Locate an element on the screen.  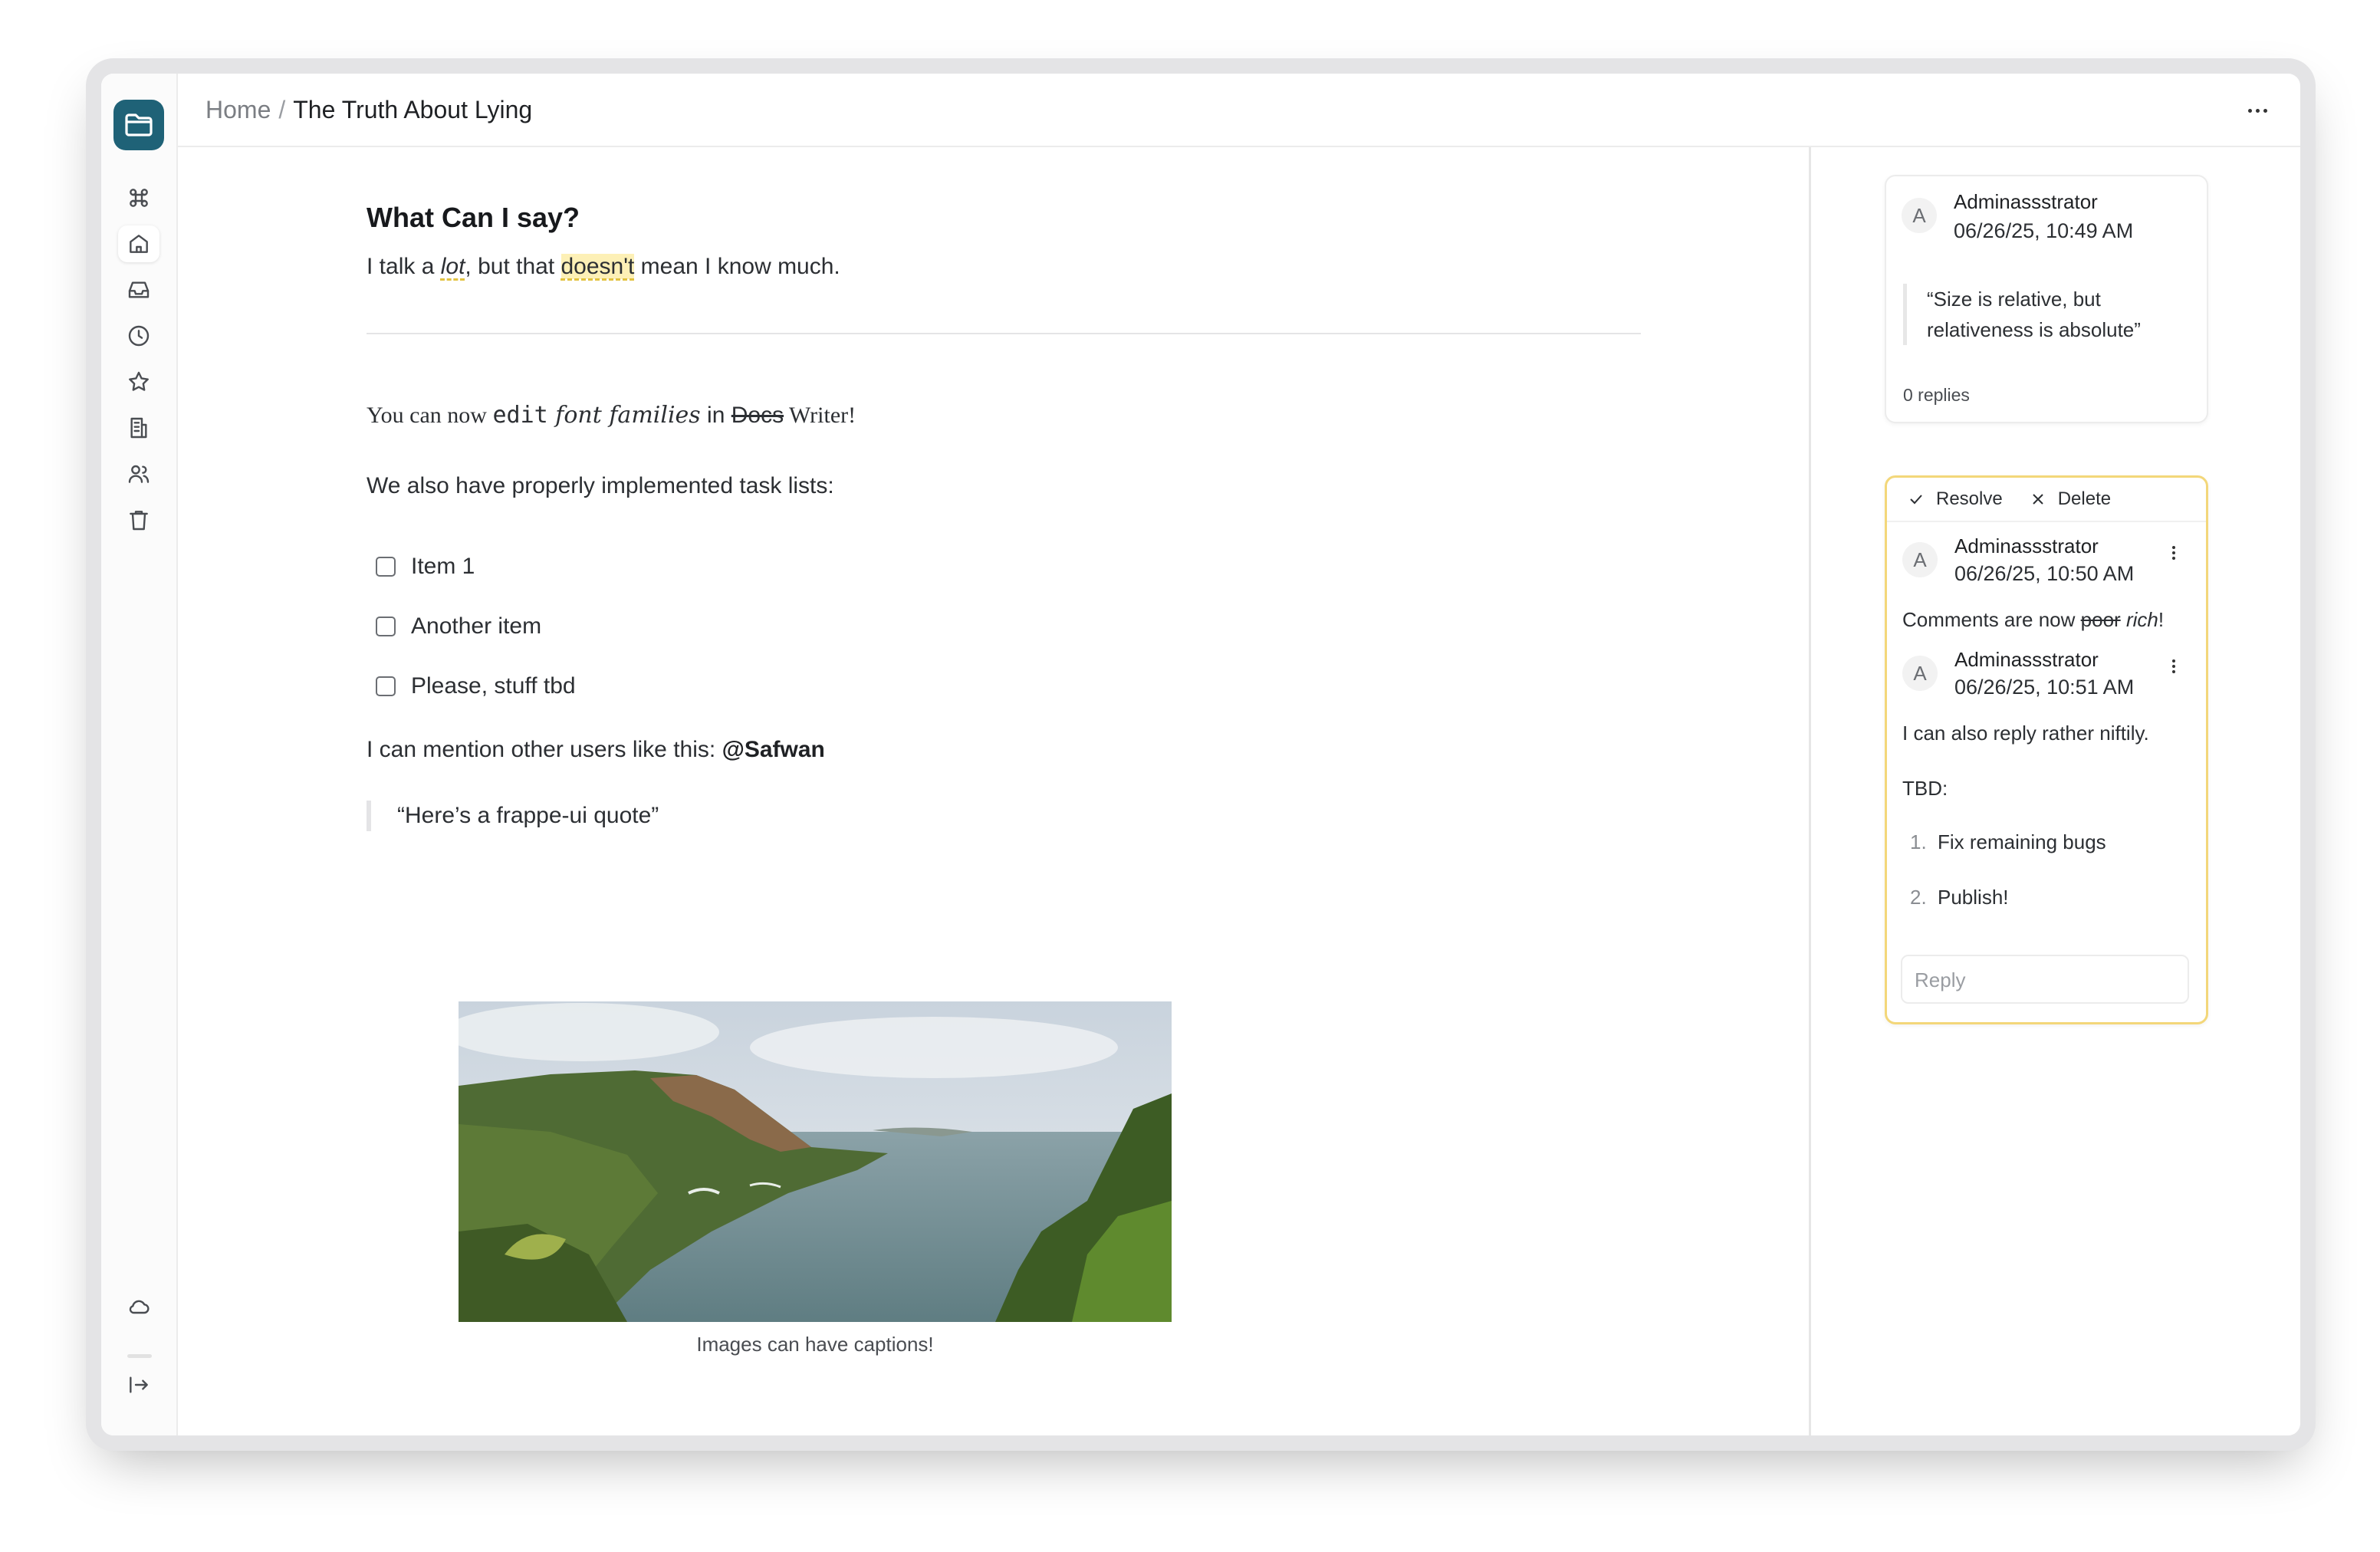
close-icon is located at coordinates (2038, 499).